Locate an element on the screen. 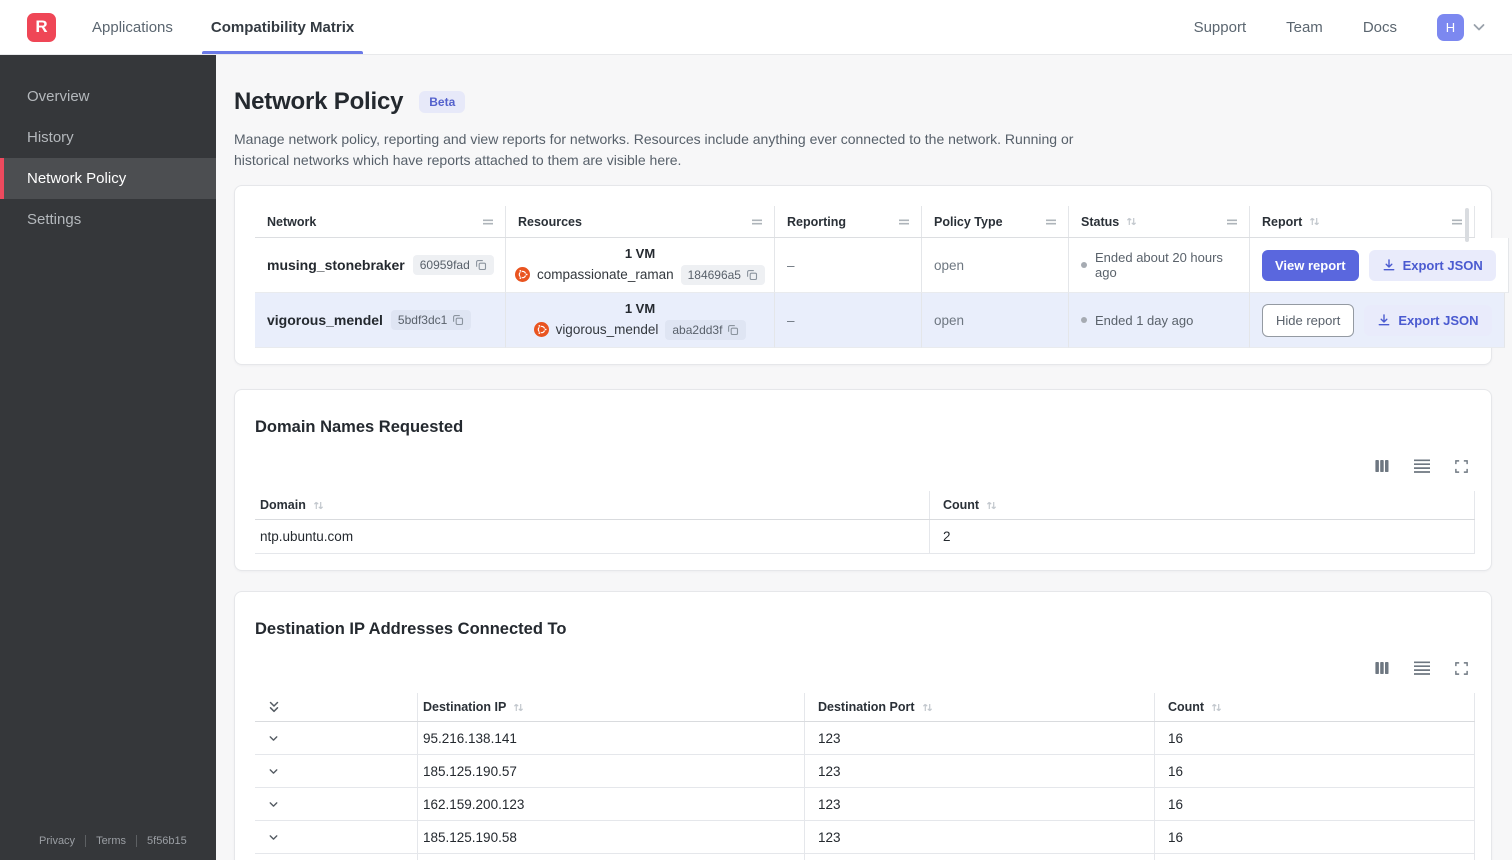 The image size is (1512, 860). table-row: 185.125.190.58 123 16 is located at coordinates (865, 837).